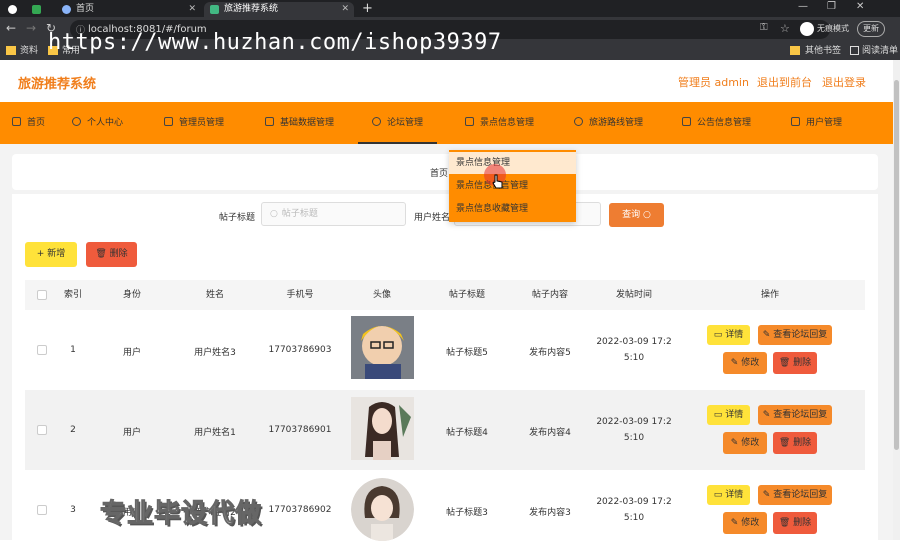 This screenshot has height=541, width=900. What do you see at coordinates (823, 51) in the screenshot?
I see `other-bookmarks: 其他书签` at bounding box center [823, 51].